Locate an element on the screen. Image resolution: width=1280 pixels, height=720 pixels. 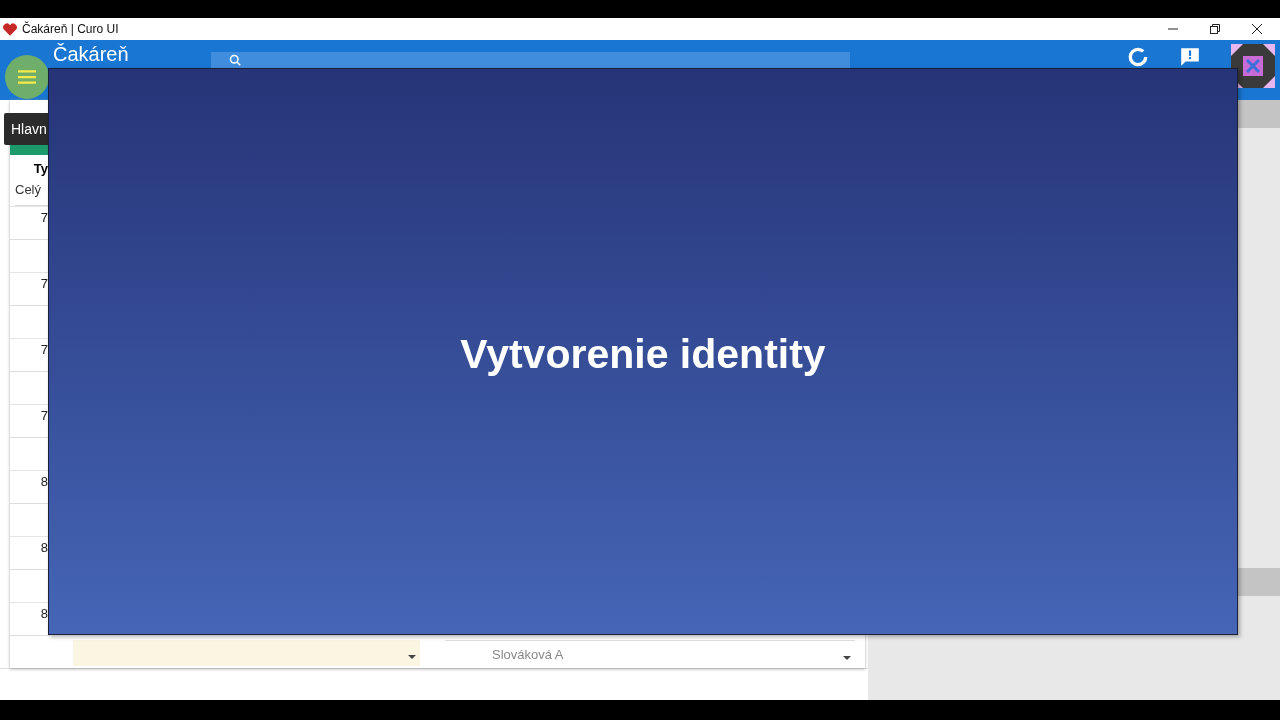
menu-icon is located at coordinates (27, 77).